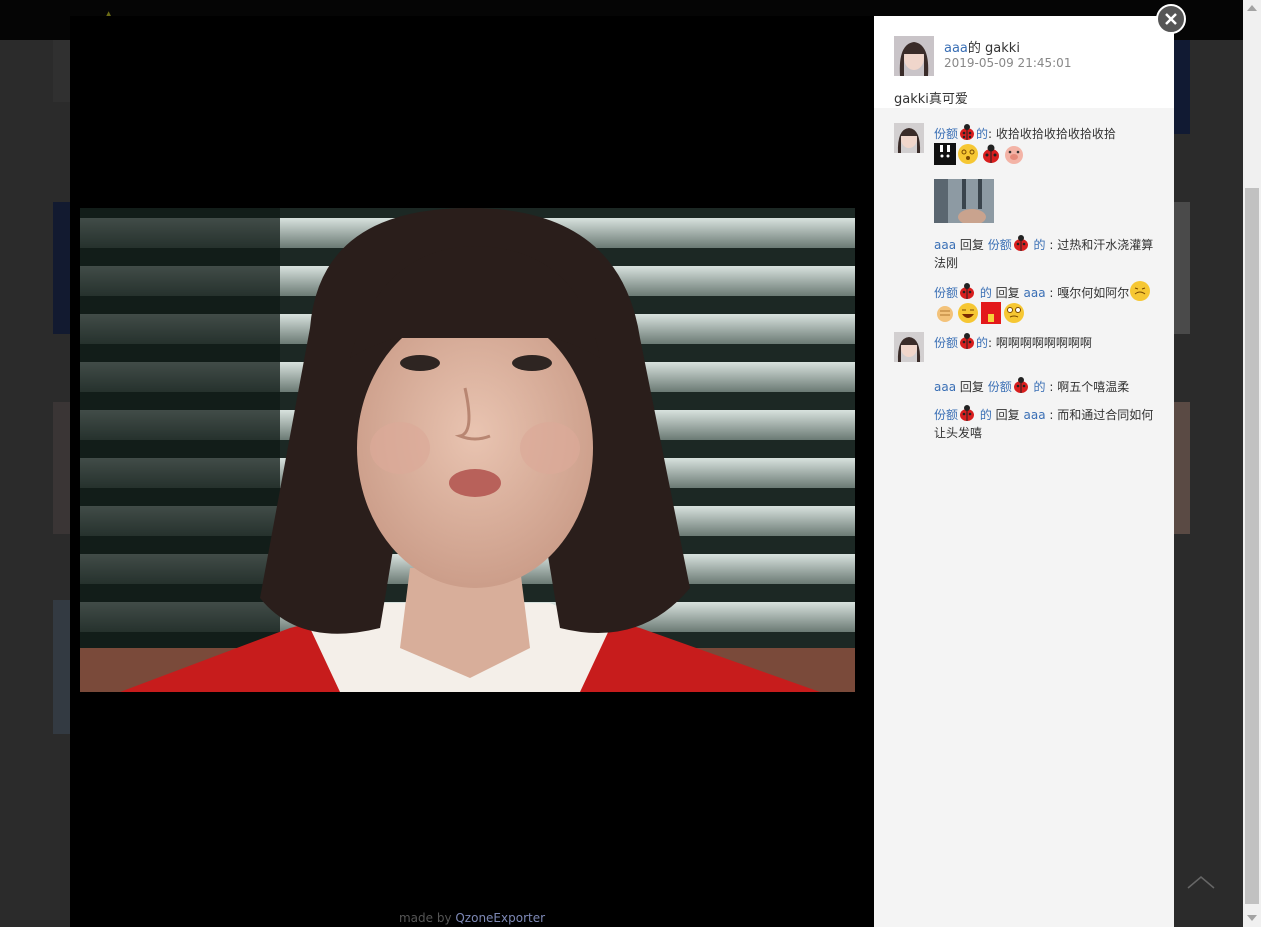 Image resolution: width=1261 pixels, height=927 pixels. I want to click on post-header: aaa的 gakki 2019-05-09 21:45:01 gakki真可爱, so click(1024, 62).